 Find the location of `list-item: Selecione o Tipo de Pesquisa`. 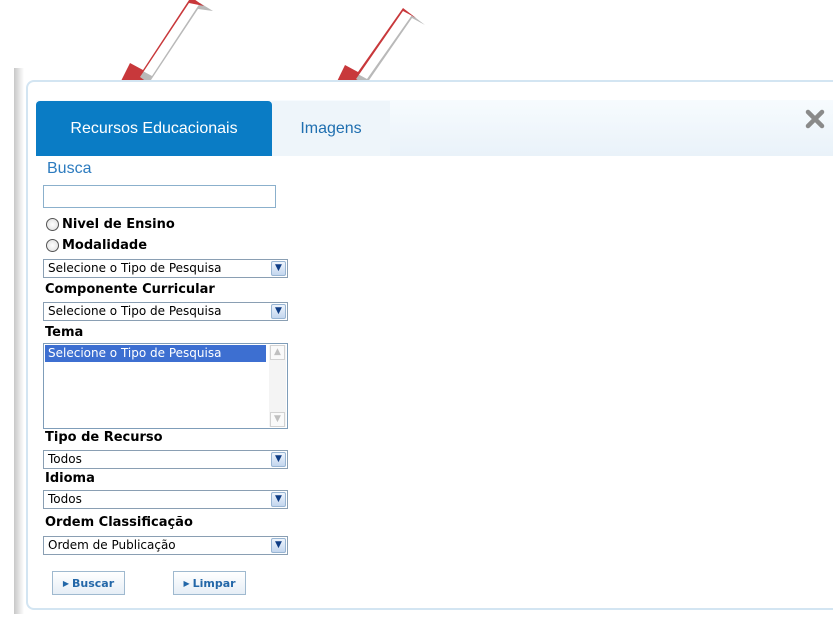

list-item: Selecione o Tipo de Pesquisa is located at coordinates (155, 353).